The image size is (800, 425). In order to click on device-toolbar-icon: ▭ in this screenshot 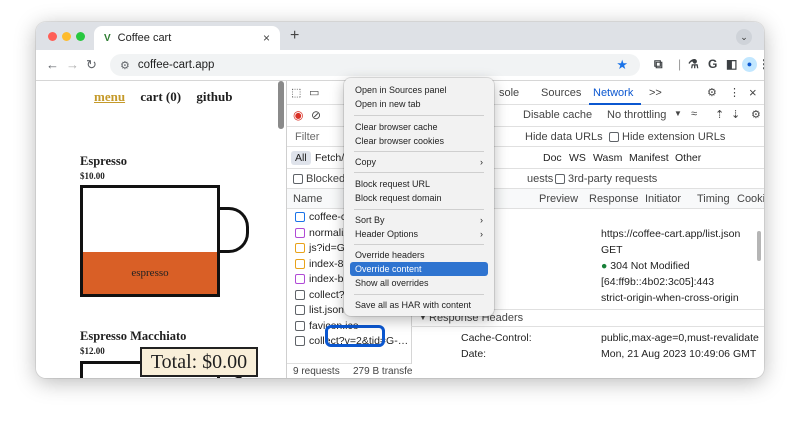, I will do `click(314, 92)`.